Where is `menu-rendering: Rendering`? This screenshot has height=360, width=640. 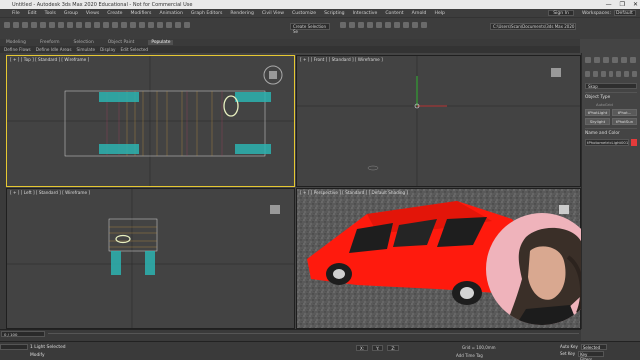 menu-rendering: Rendering is located at coordinates (241, 13).